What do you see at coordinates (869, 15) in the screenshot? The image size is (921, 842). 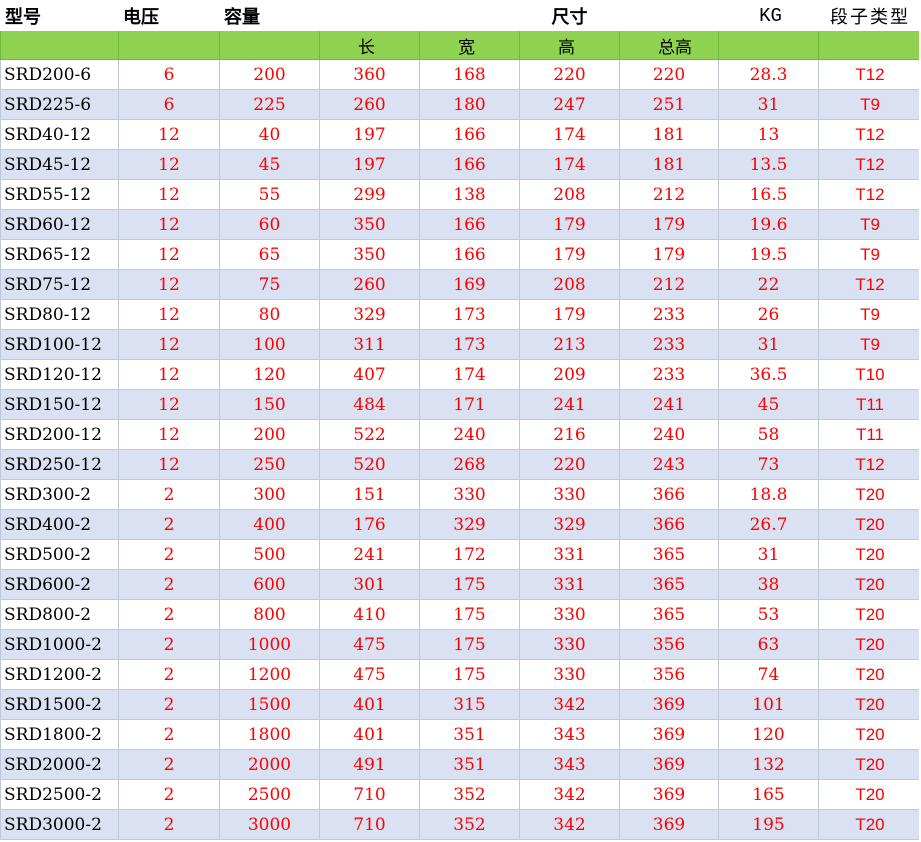 I see `header-terminal-type: 段子类型` at bounding box center [869, 15].